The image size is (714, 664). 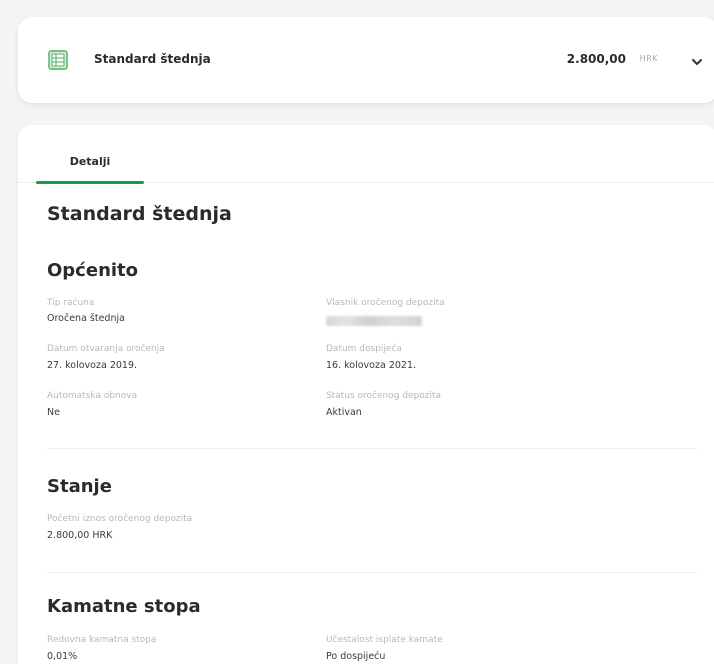 What do you see at coordinates (86, 318) in the screenshot?
I see `field-value-account-type: Oročena štednja` at bounding box center [86, 318].